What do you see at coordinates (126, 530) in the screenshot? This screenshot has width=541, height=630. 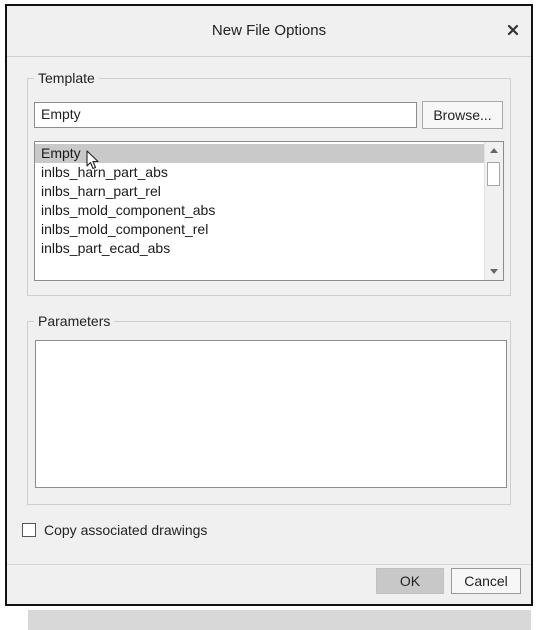 I see `copy-drawings-label: Copy associated drawings` at bounding box center [126, 530].